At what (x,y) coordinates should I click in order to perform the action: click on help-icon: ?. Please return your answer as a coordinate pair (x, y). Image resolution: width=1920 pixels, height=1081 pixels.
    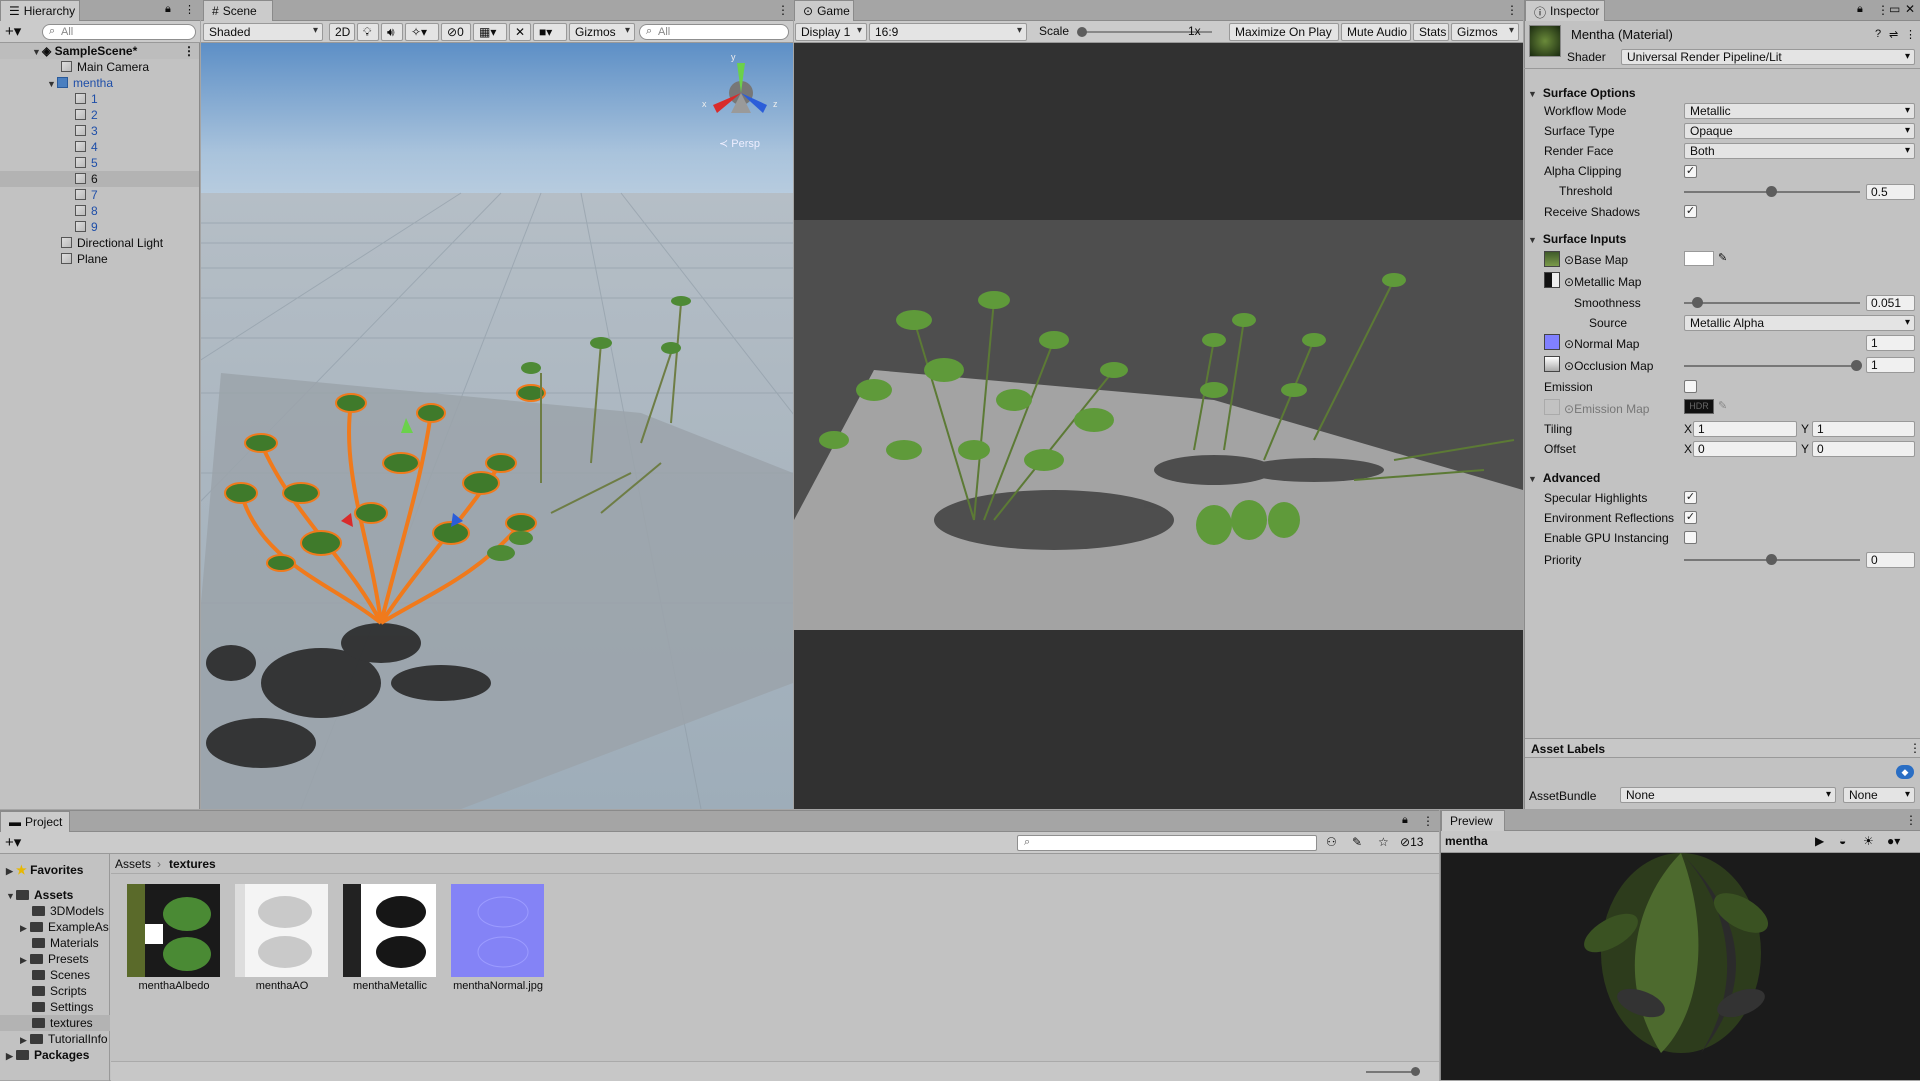
    Looking at the image, I should click on (1878, 34).